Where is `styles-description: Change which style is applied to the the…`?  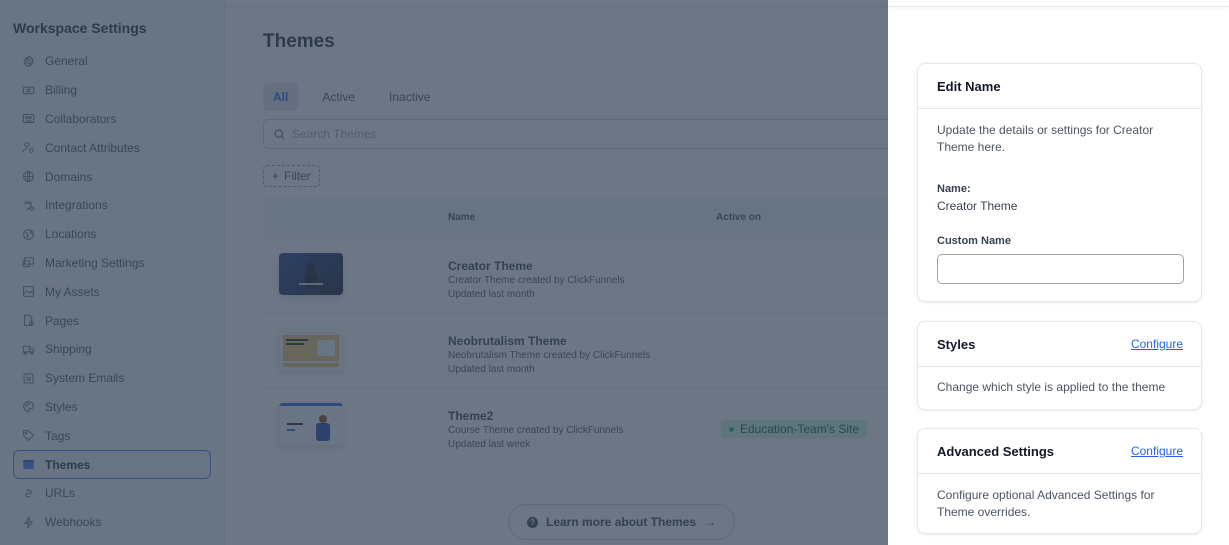
styles-description: Change which style is applied to the the… is located at coordinates (1051, 387).